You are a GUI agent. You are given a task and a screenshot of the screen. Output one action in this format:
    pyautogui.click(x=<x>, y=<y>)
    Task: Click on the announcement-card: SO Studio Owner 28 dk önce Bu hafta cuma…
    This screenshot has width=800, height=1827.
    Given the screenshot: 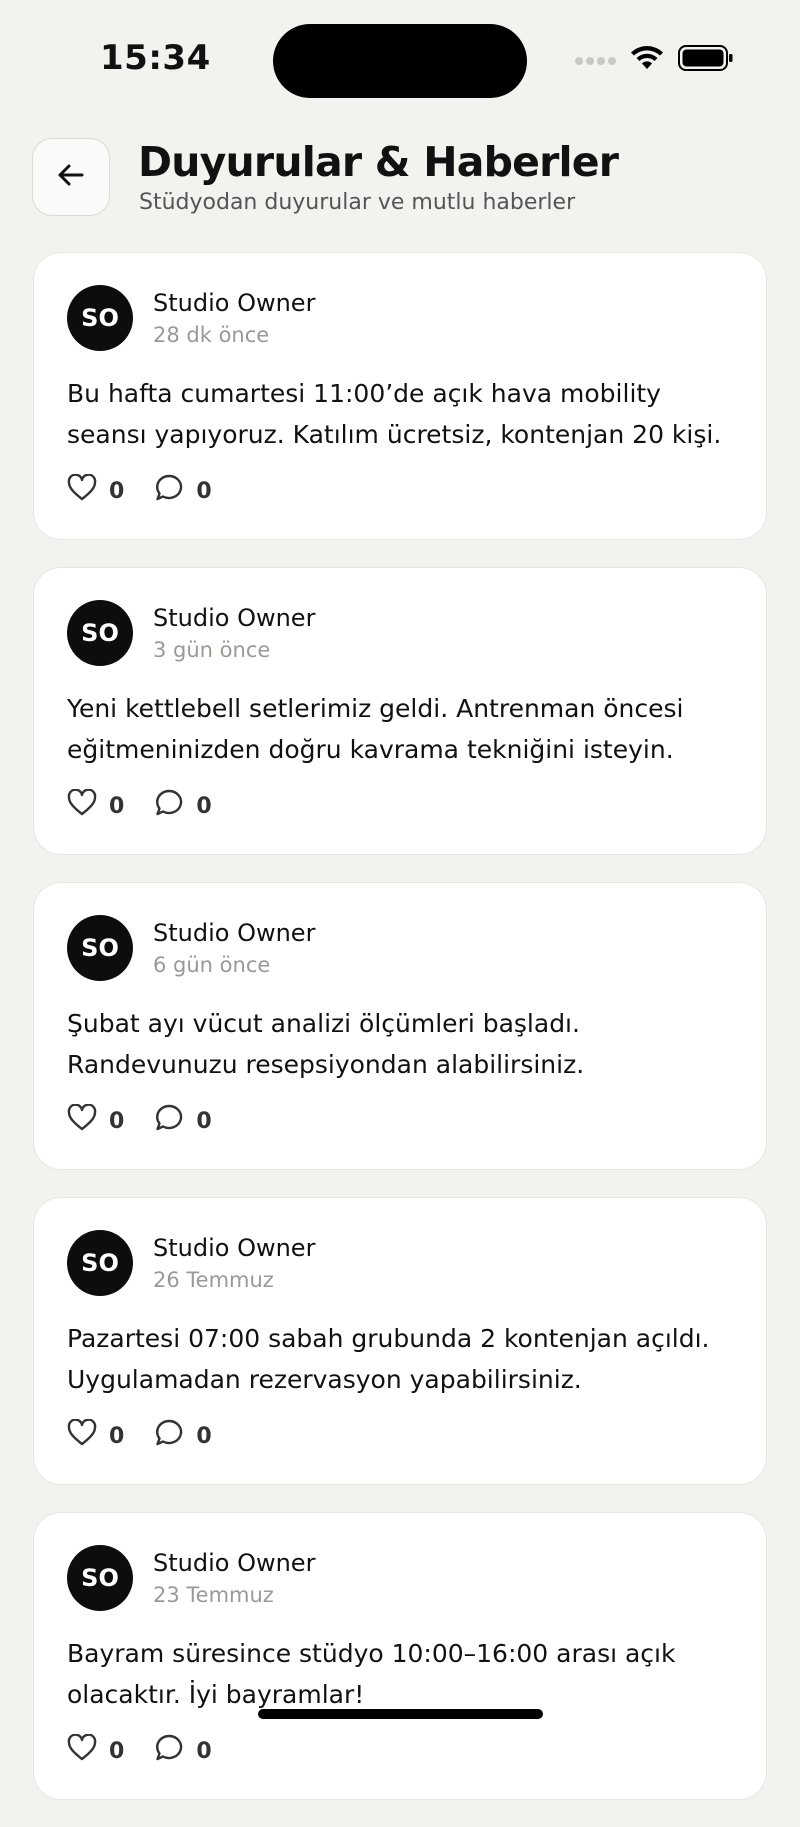 What is the action you would take?
    pyautogui.click(x=400, y=396)
    